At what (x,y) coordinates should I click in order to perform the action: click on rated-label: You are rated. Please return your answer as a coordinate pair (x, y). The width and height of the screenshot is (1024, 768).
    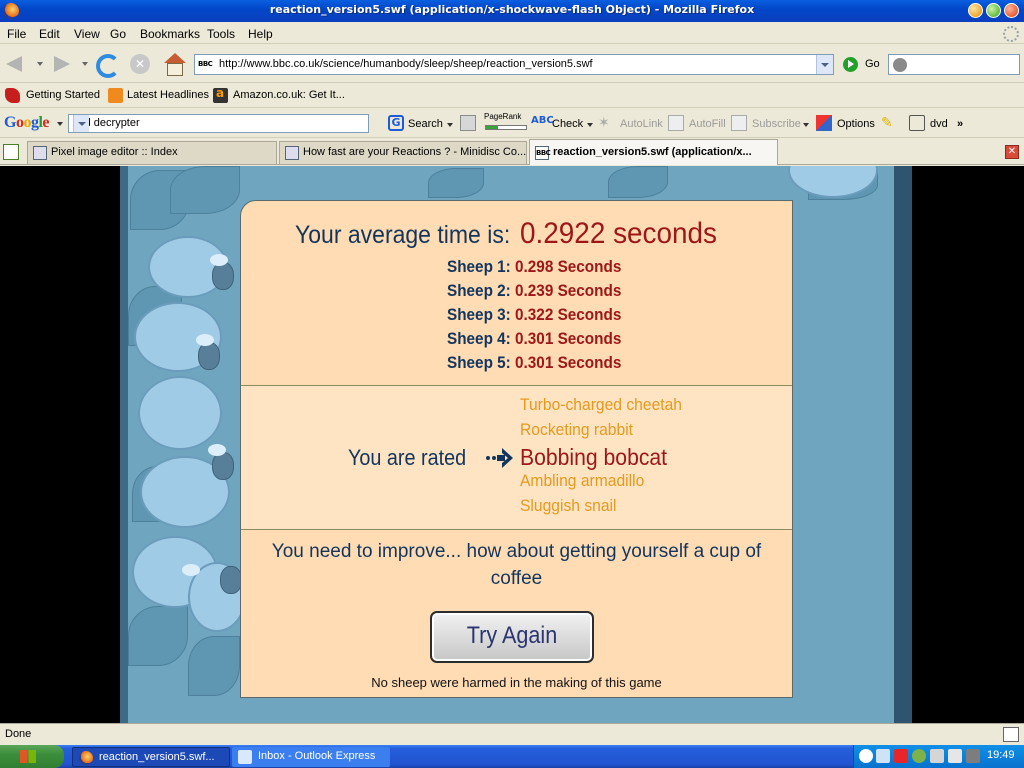
    Looking at the image, I should click on (407, 457).